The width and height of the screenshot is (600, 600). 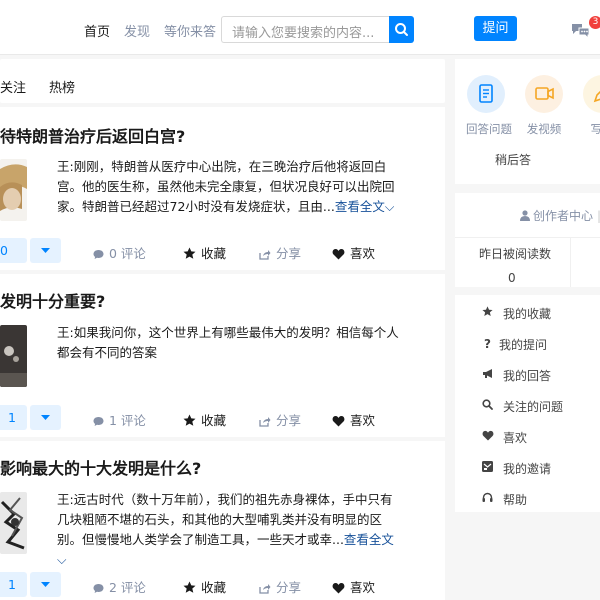 I want to click on invite-icon, so click(x=487, y=466).